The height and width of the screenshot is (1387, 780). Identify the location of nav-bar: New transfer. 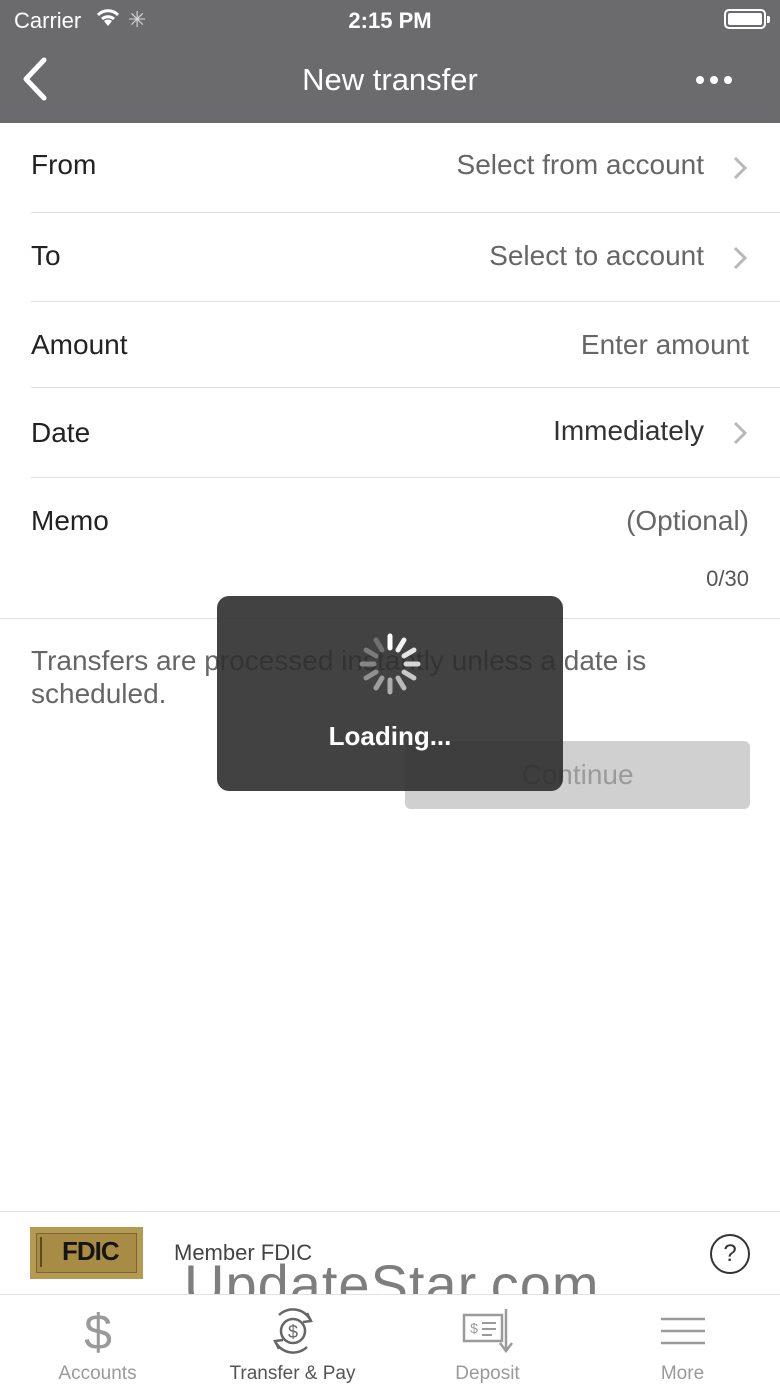
(390, 81).